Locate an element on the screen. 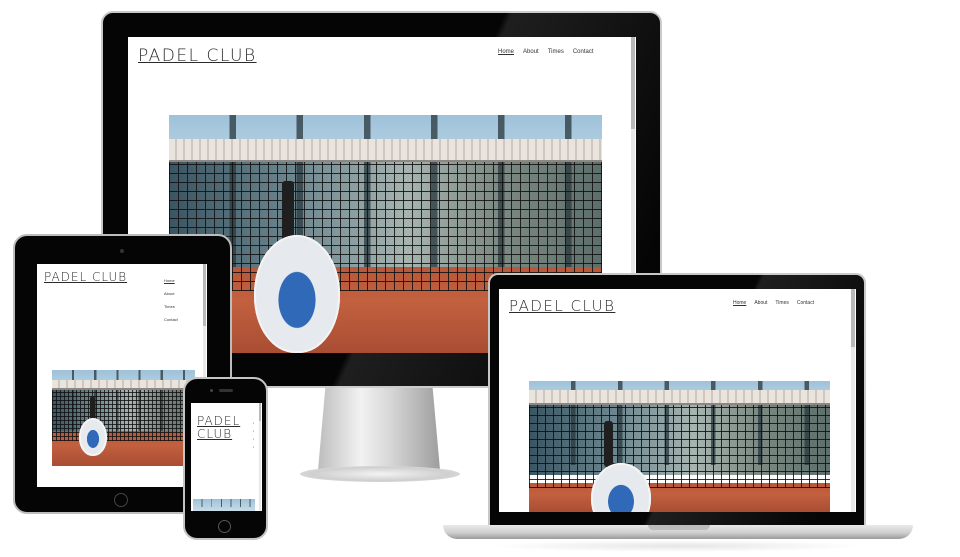  speaker is located at coordinates (226, 390).